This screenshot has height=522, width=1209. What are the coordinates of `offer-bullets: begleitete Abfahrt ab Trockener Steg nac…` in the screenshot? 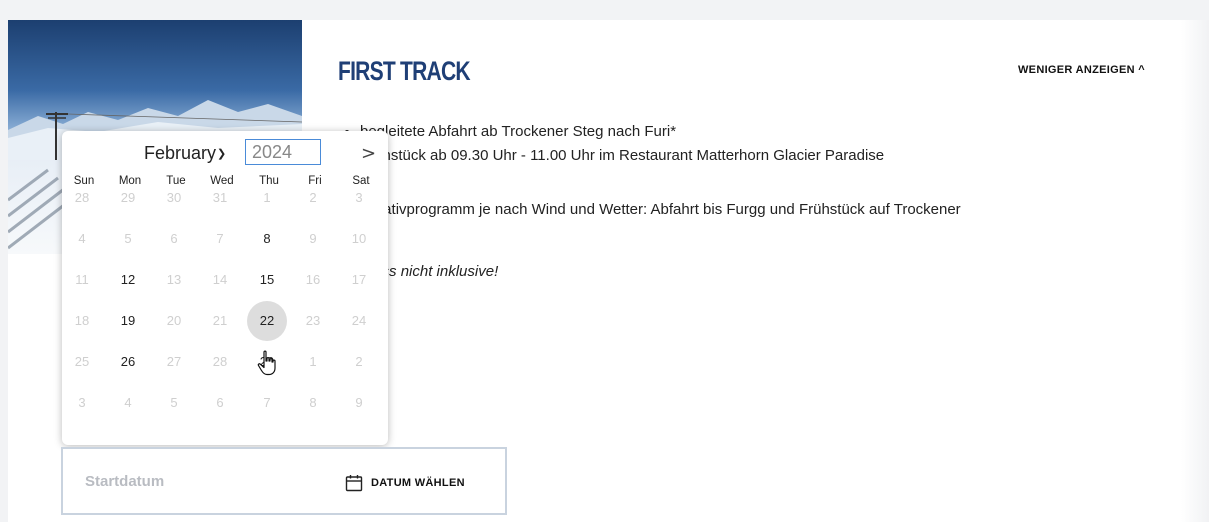 It's located at (764, 144).